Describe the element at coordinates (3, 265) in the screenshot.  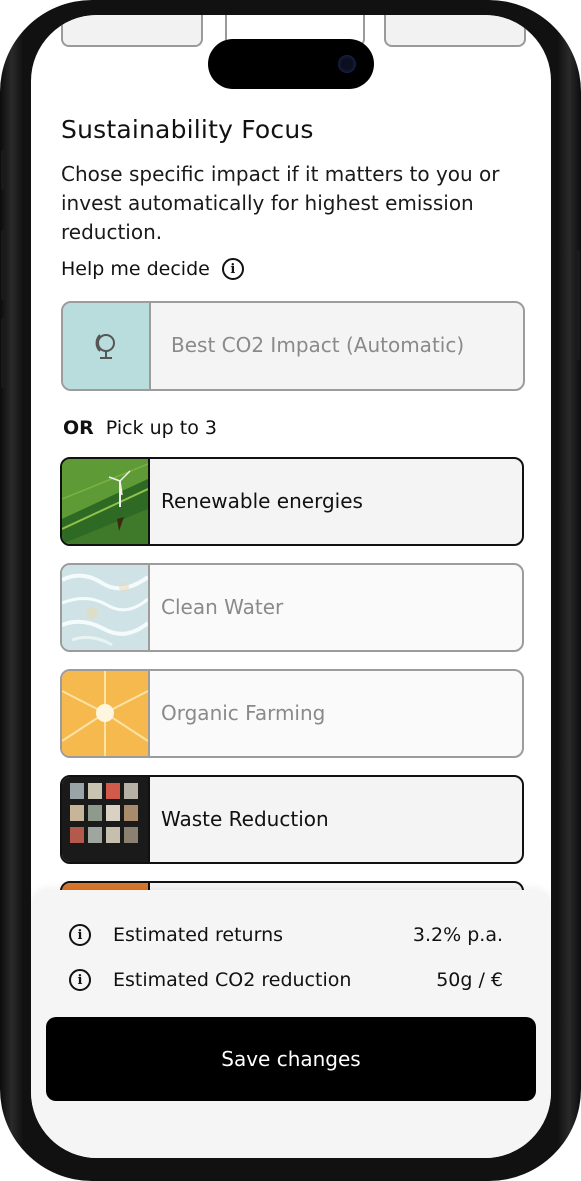
I see `volume-up-button` at that location.